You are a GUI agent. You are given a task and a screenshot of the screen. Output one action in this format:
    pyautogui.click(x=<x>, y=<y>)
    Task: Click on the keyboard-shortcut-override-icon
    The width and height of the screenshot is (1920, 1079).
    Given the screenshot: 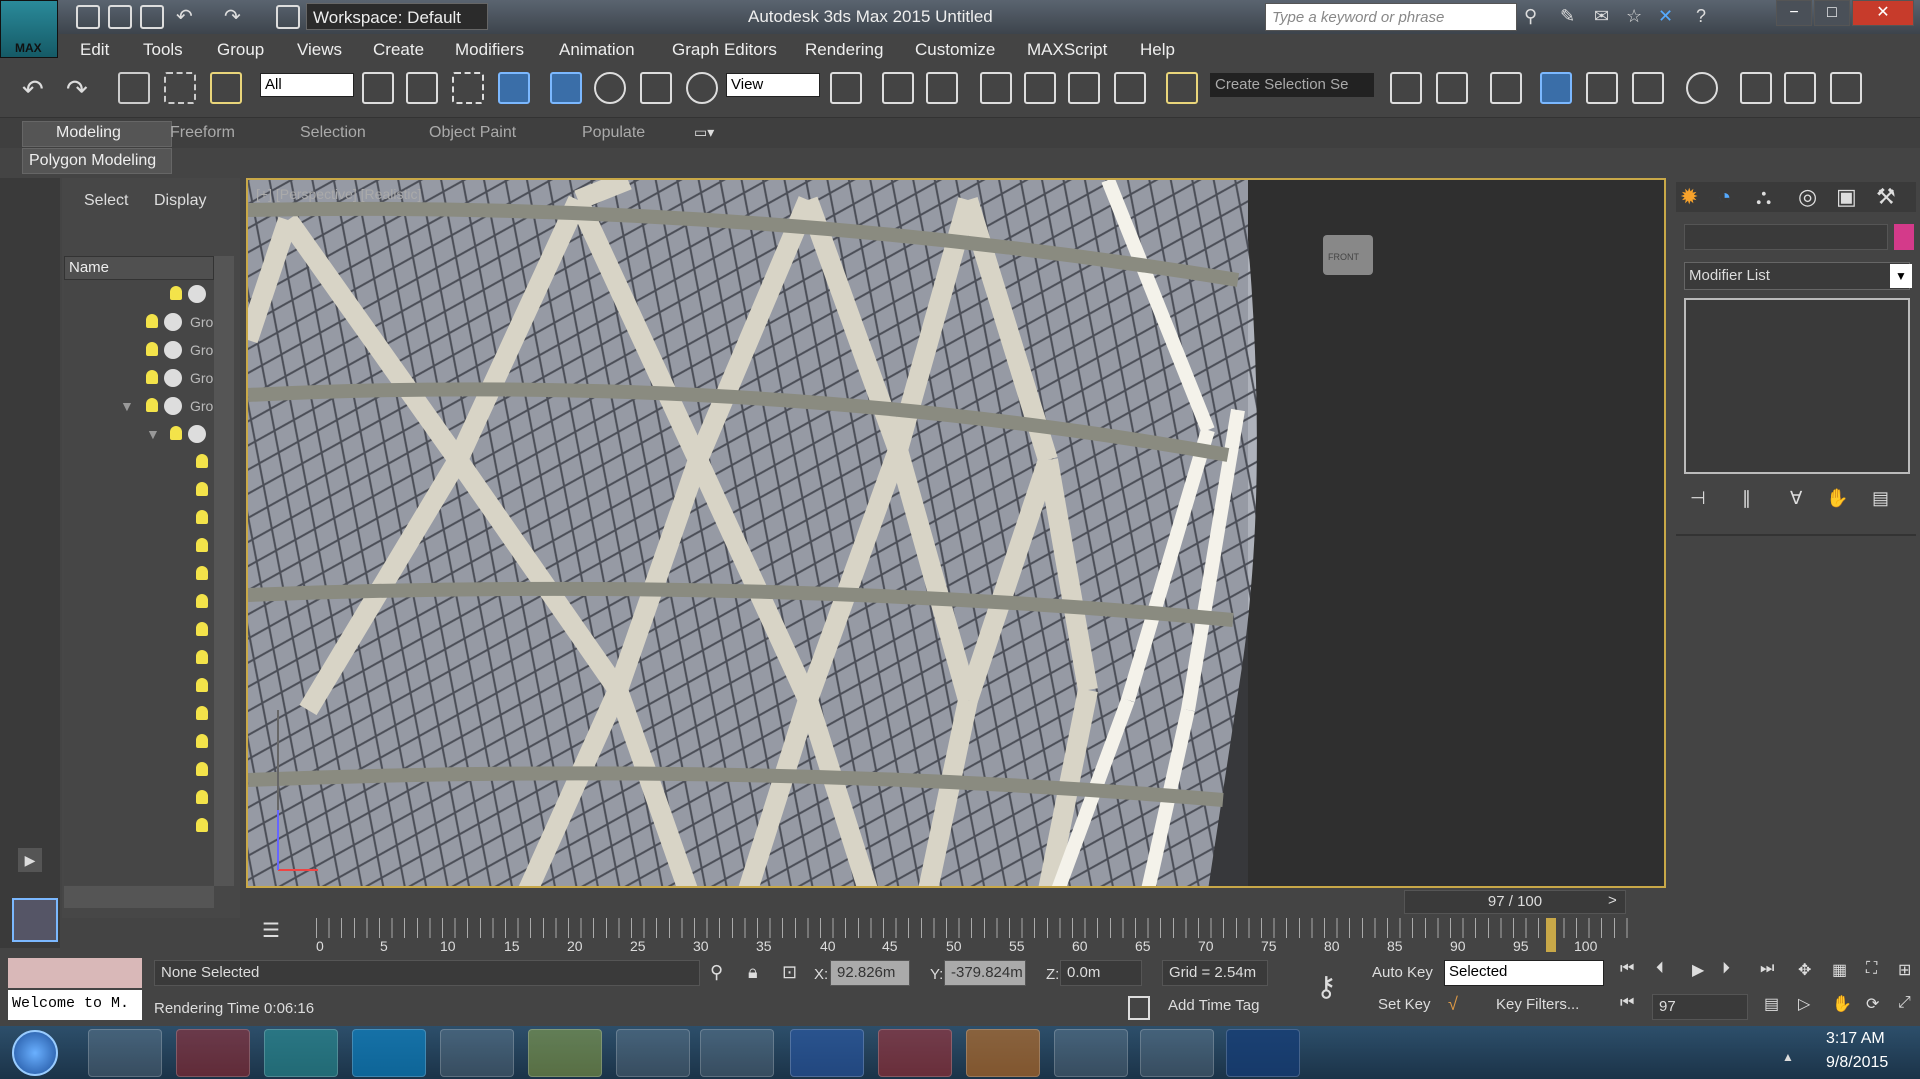 What is the action you would take?
    pyautogui.click(x=942, y=88)
    